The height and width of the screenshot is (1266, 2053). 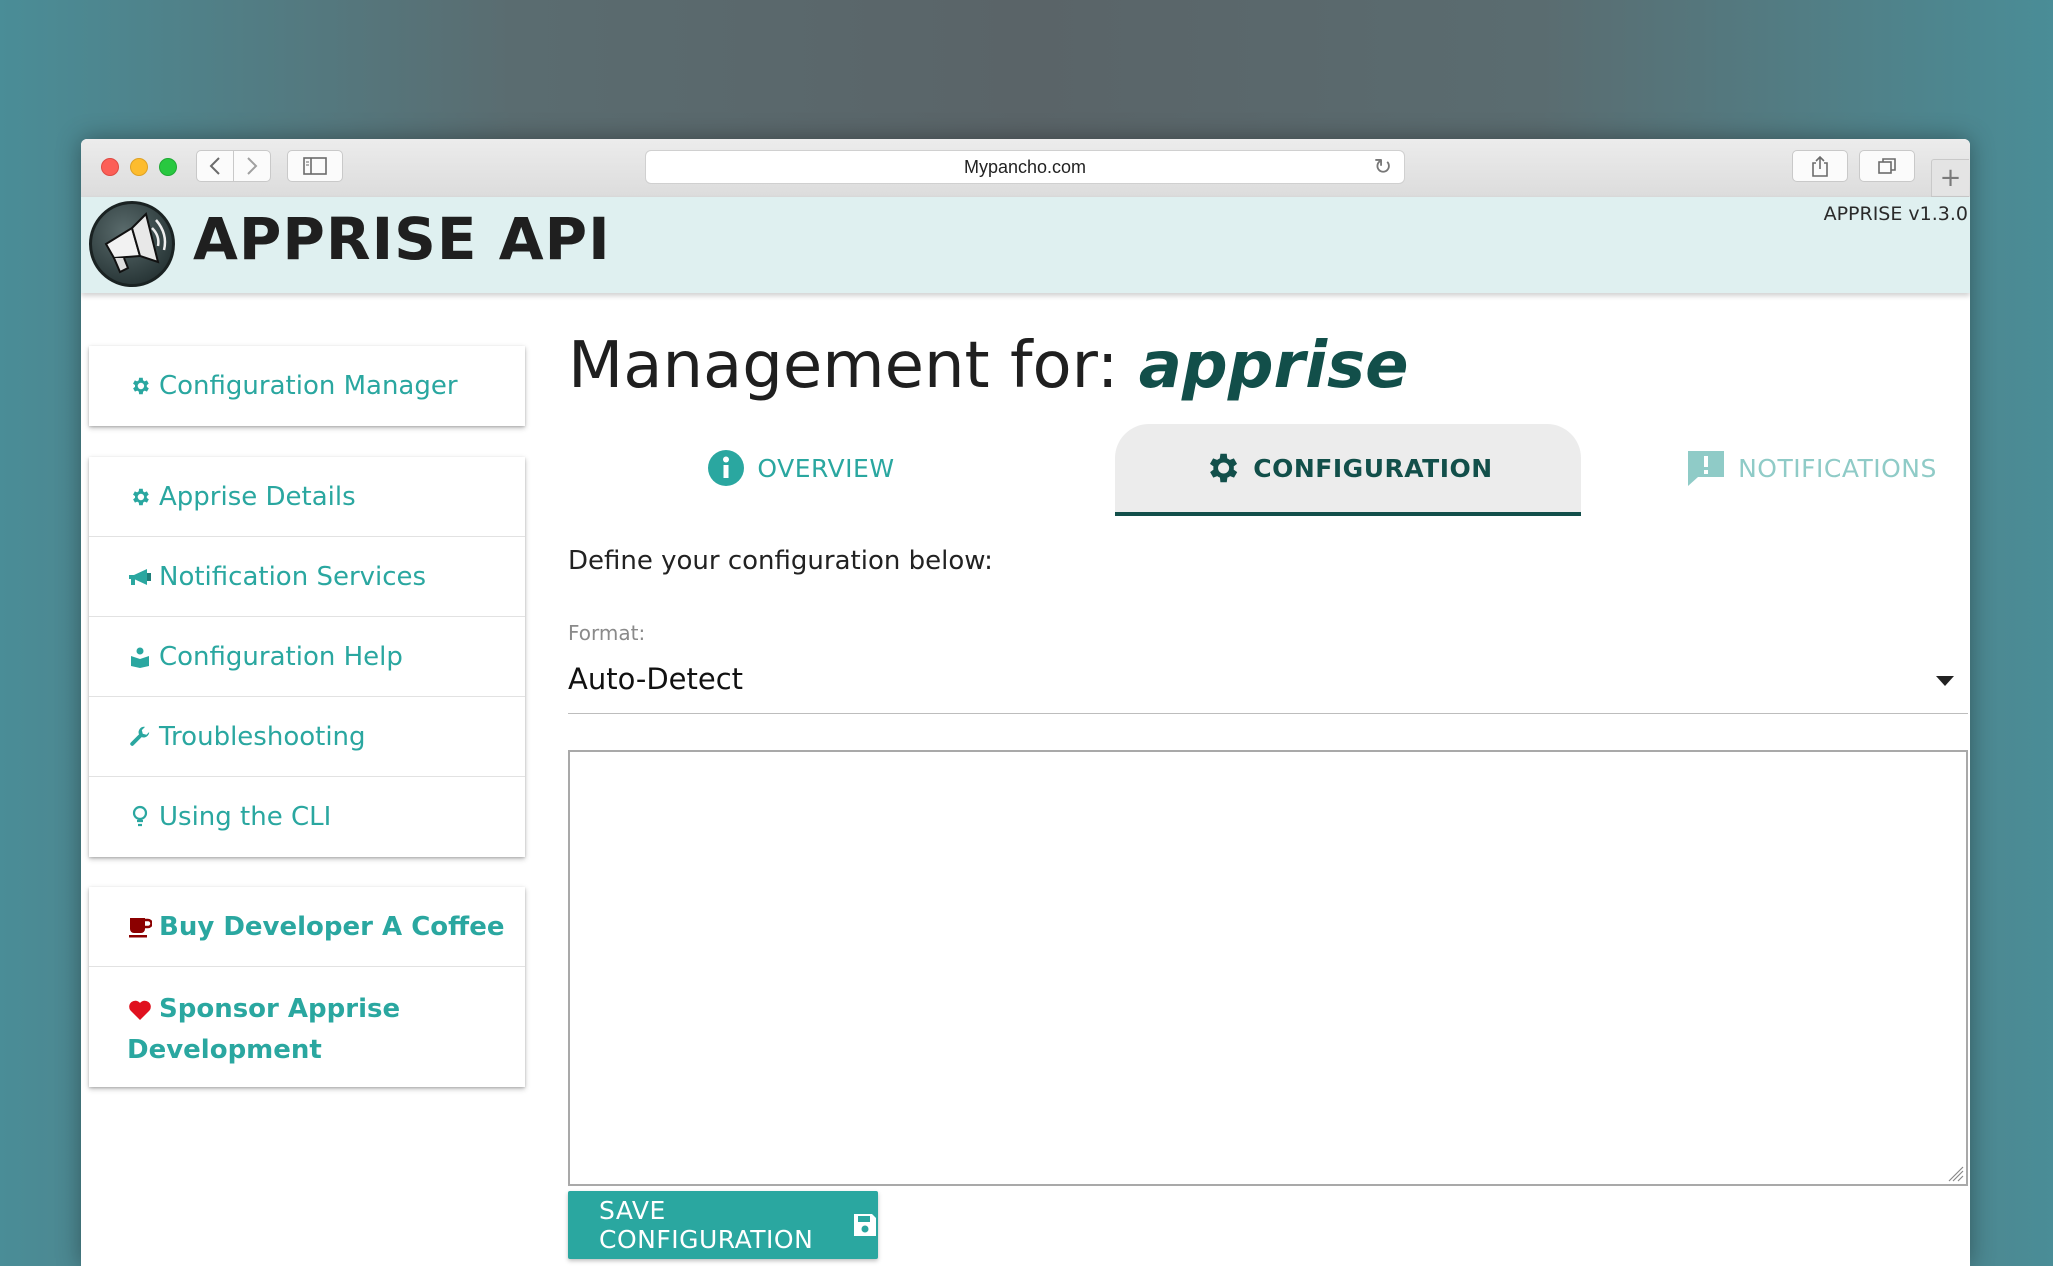 I want to click on share-button, so click(x=1820, y=166).